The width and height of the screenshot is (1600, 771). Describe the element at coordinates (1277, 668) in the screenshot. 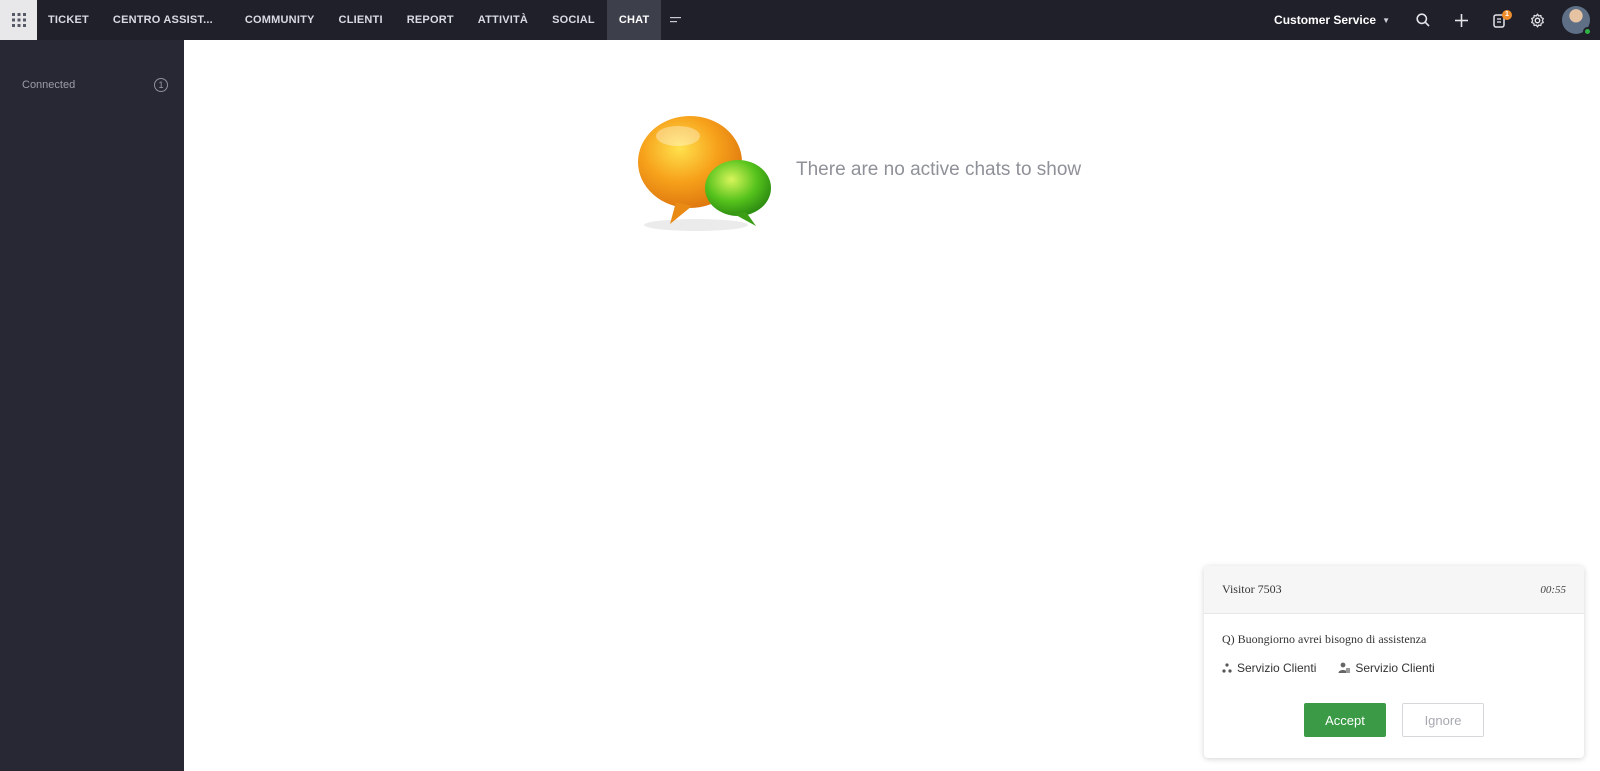

I see `department-label: Servizio Clienti` at that location.